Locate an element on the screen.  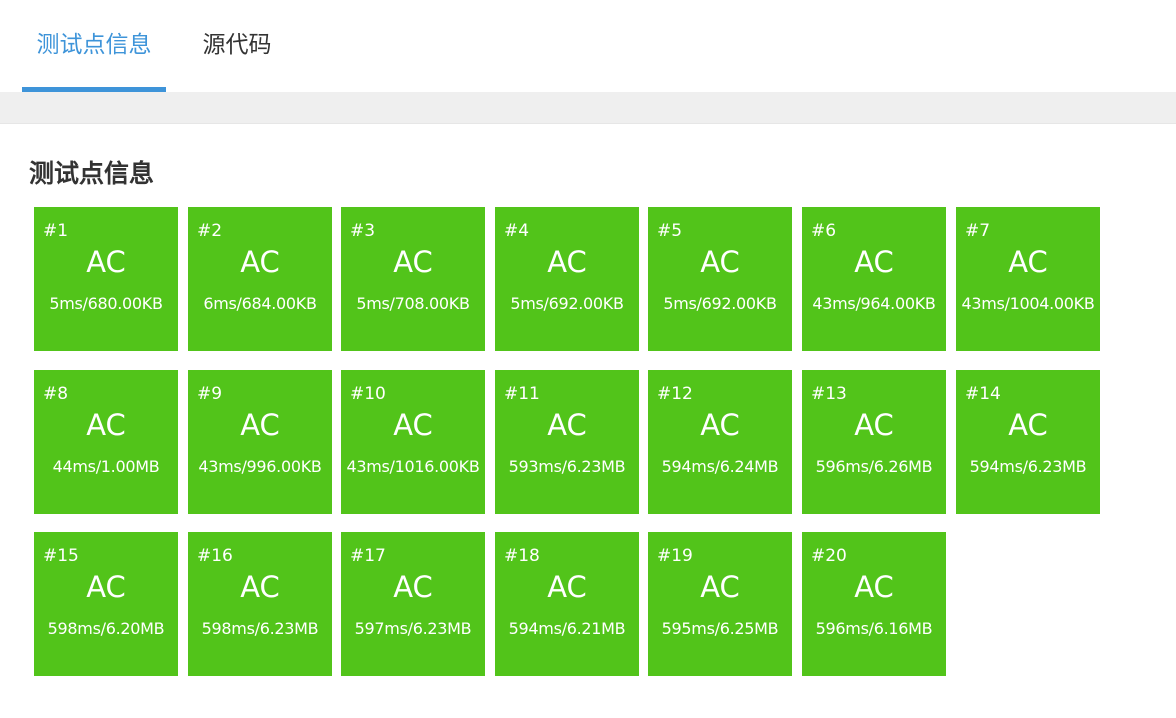
testcase-tile: #14 AC 594ms/6.23MB is located at coordinates (1028, 442).